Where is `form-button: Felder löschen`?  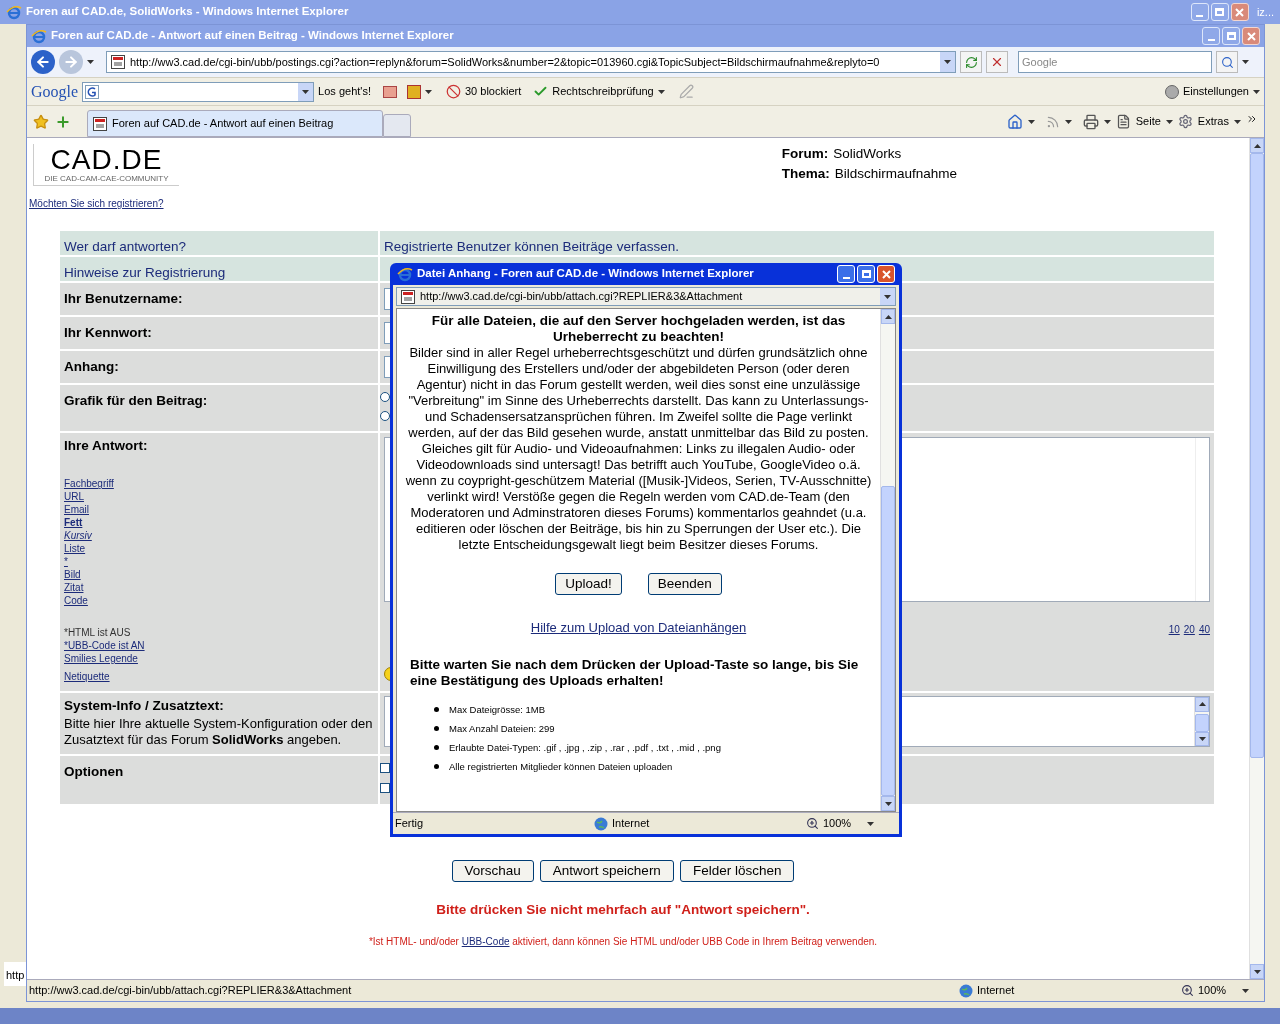
form-button: Felder löschen is located at coordinates (737, 871).